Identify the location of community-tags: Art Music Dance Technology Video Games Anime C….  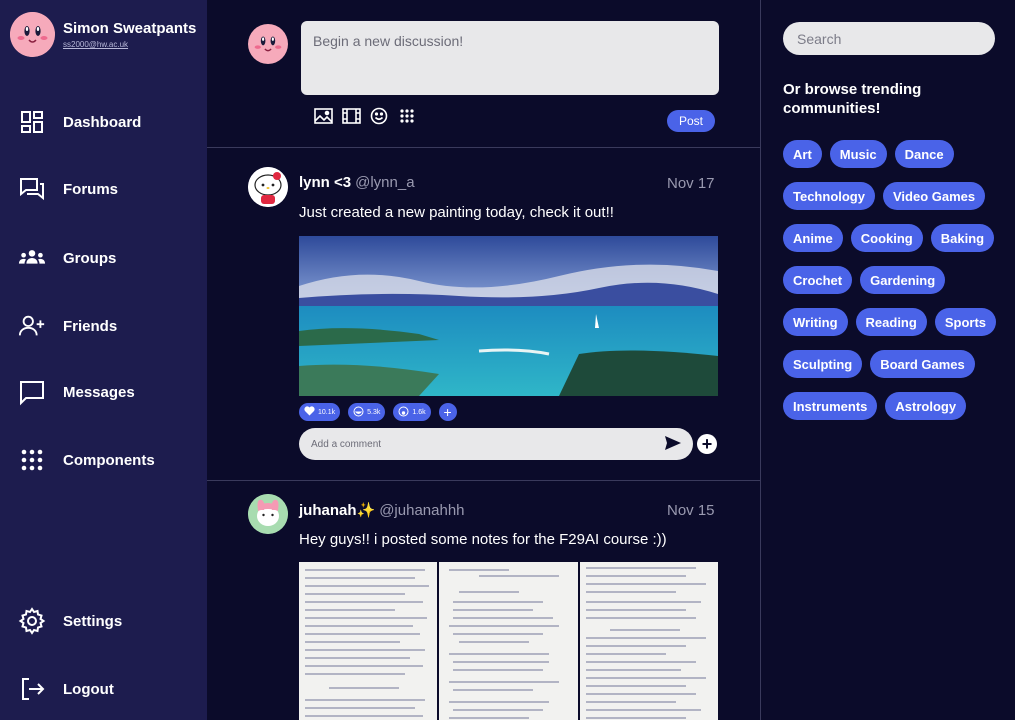
(893, 280).